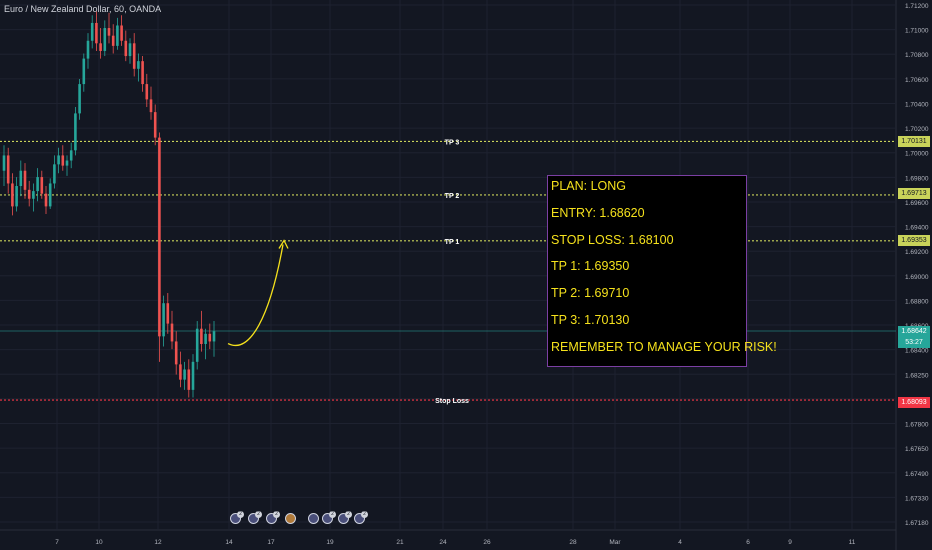 The width and height of the screenshot is (932, 550). Describe the element at coordinates (400, 542) in the screenshot. I see `x-tick-label: 21` at that location.